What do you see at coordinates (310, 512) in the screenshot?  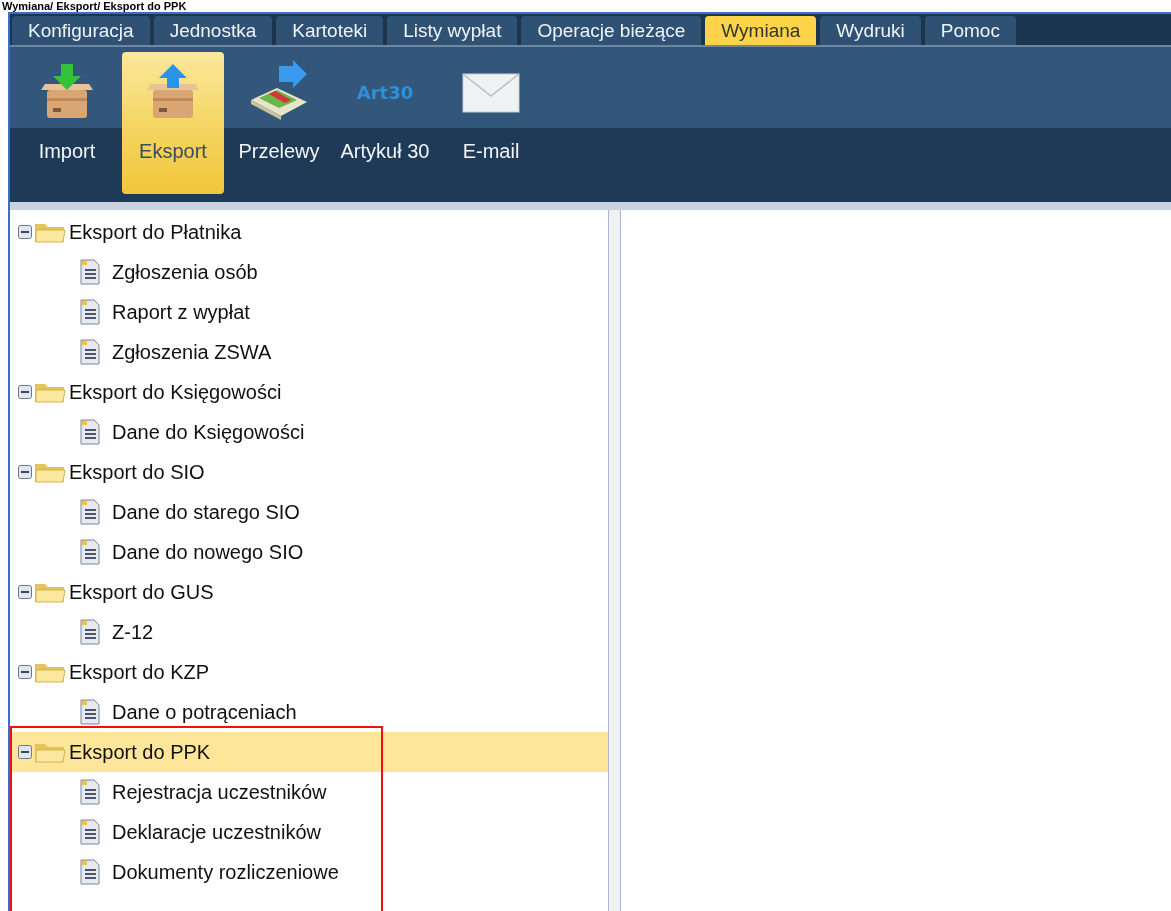 I see `tree-item: Dane do starego SIO` at bounding box center [310, 512].